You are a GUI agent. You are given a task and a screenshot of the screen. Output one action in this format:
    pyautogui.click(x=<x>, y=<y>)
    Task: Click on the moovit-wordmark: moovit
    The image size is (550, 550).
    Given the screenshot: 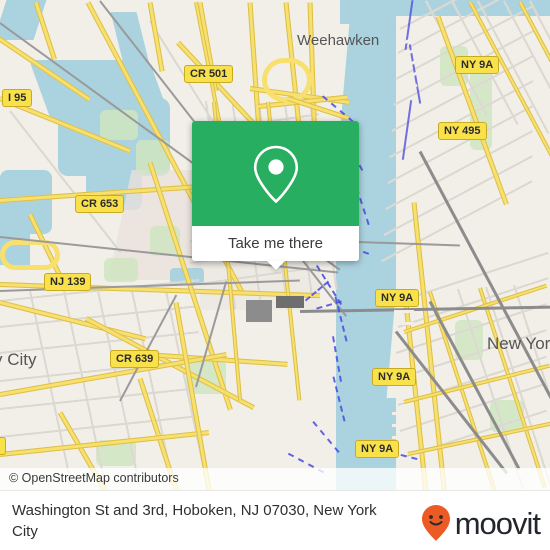 What is the action you would take?
    pyautogui.click(x=497, y=523)
    